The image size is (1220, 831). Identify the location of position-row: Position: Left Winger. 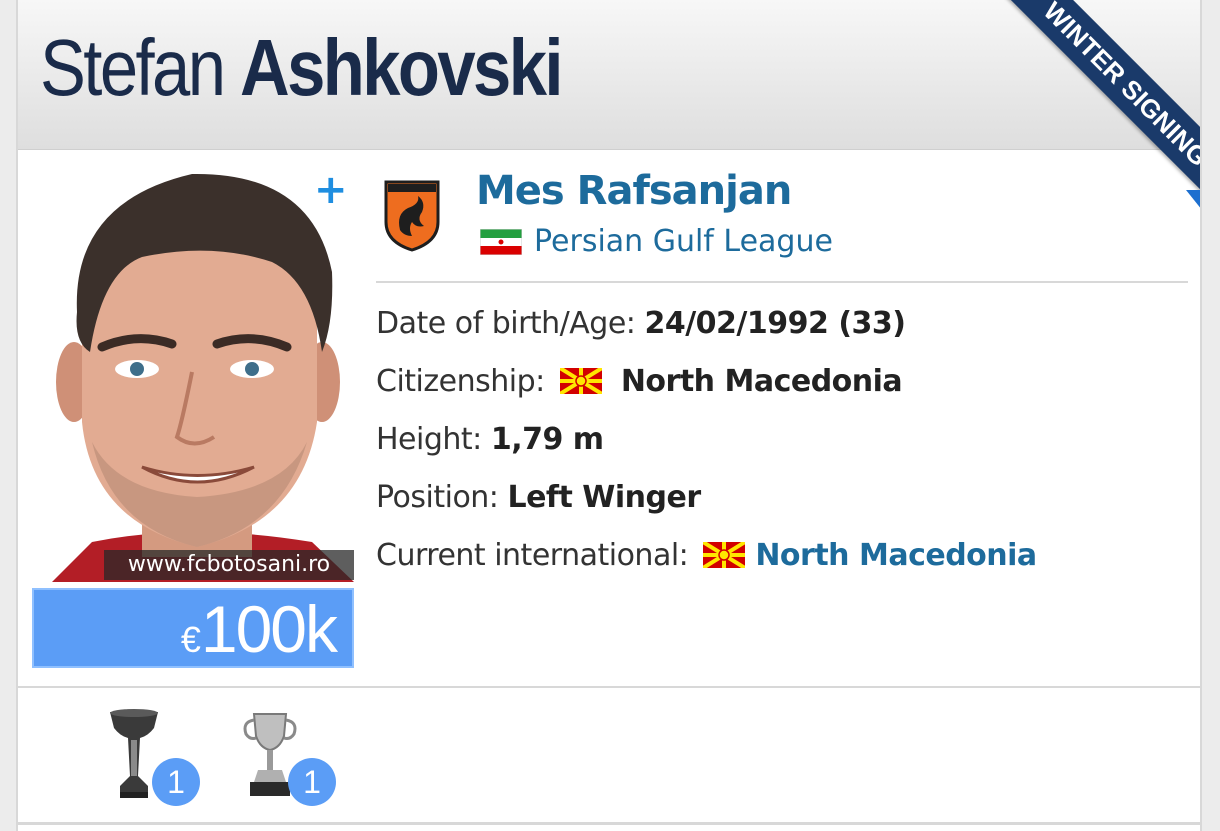
(706, 509).